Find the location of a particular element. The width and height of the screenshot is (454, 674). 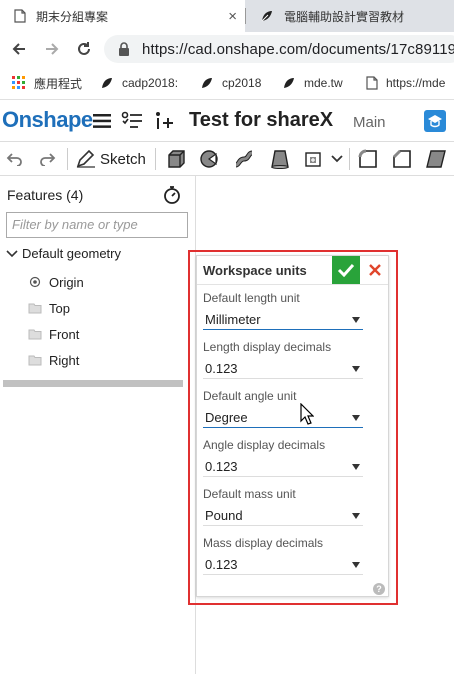

chamfer-icon is located at coordinates (401, 158).